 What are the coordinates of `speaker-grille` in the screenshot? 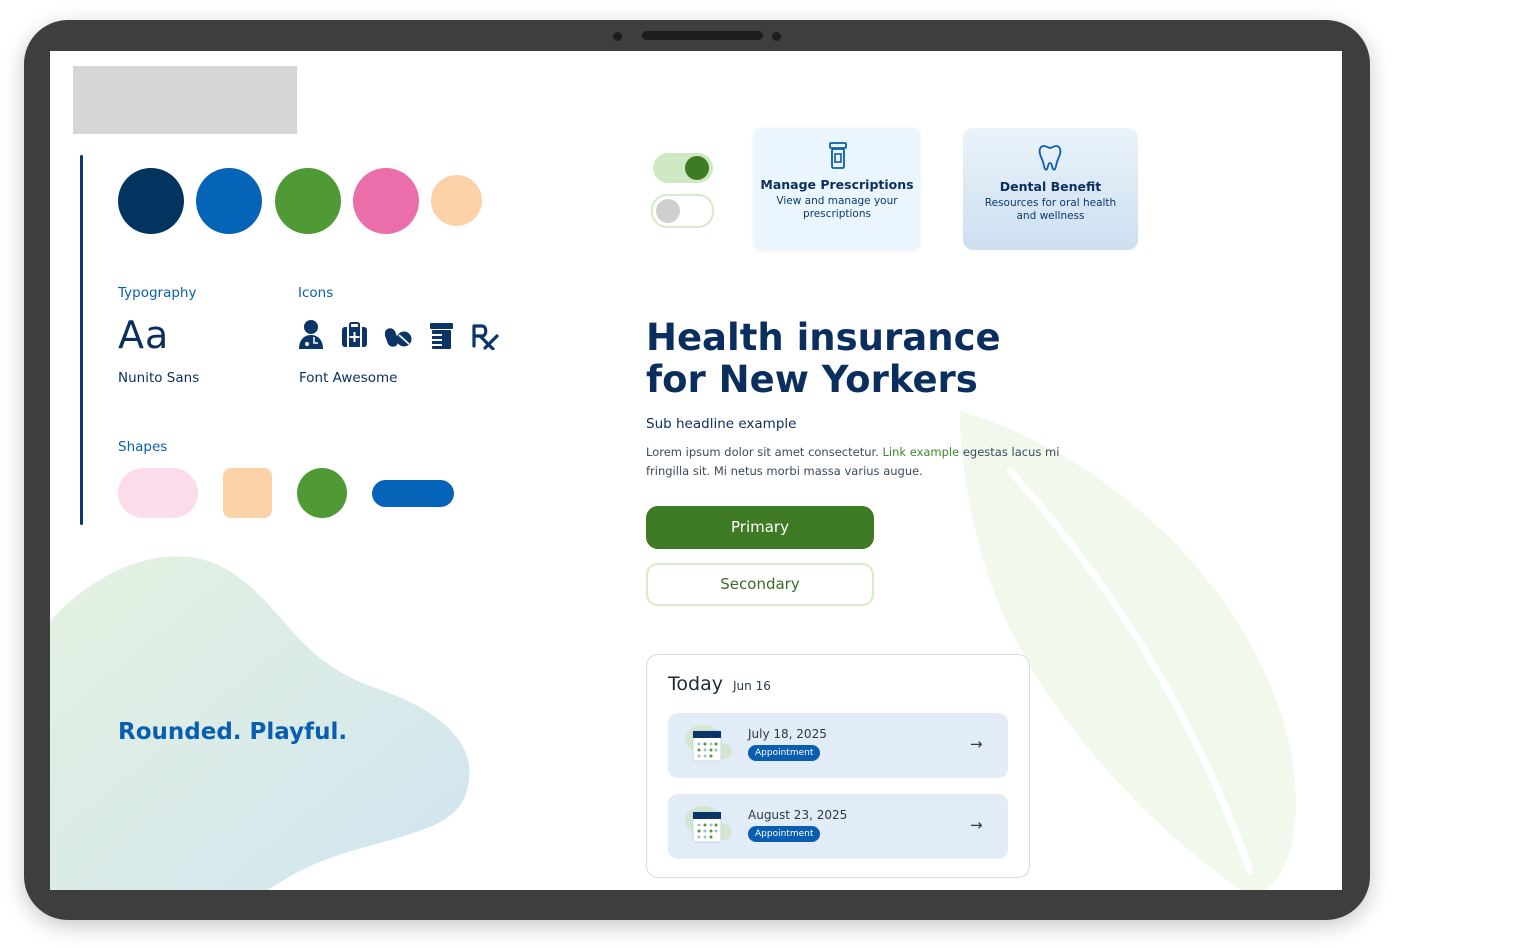 It's located at (702, 35).